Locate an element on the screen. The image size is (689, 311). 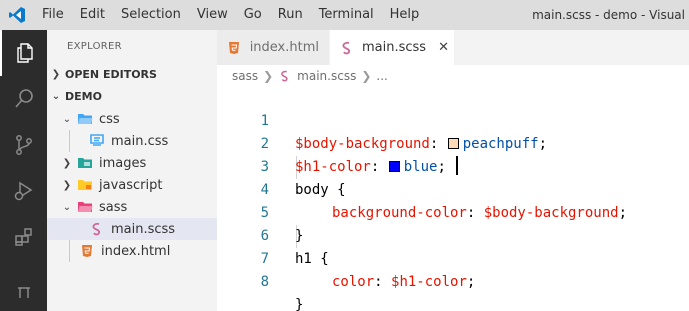
code-colon: : is located at coordinates (383, 282).